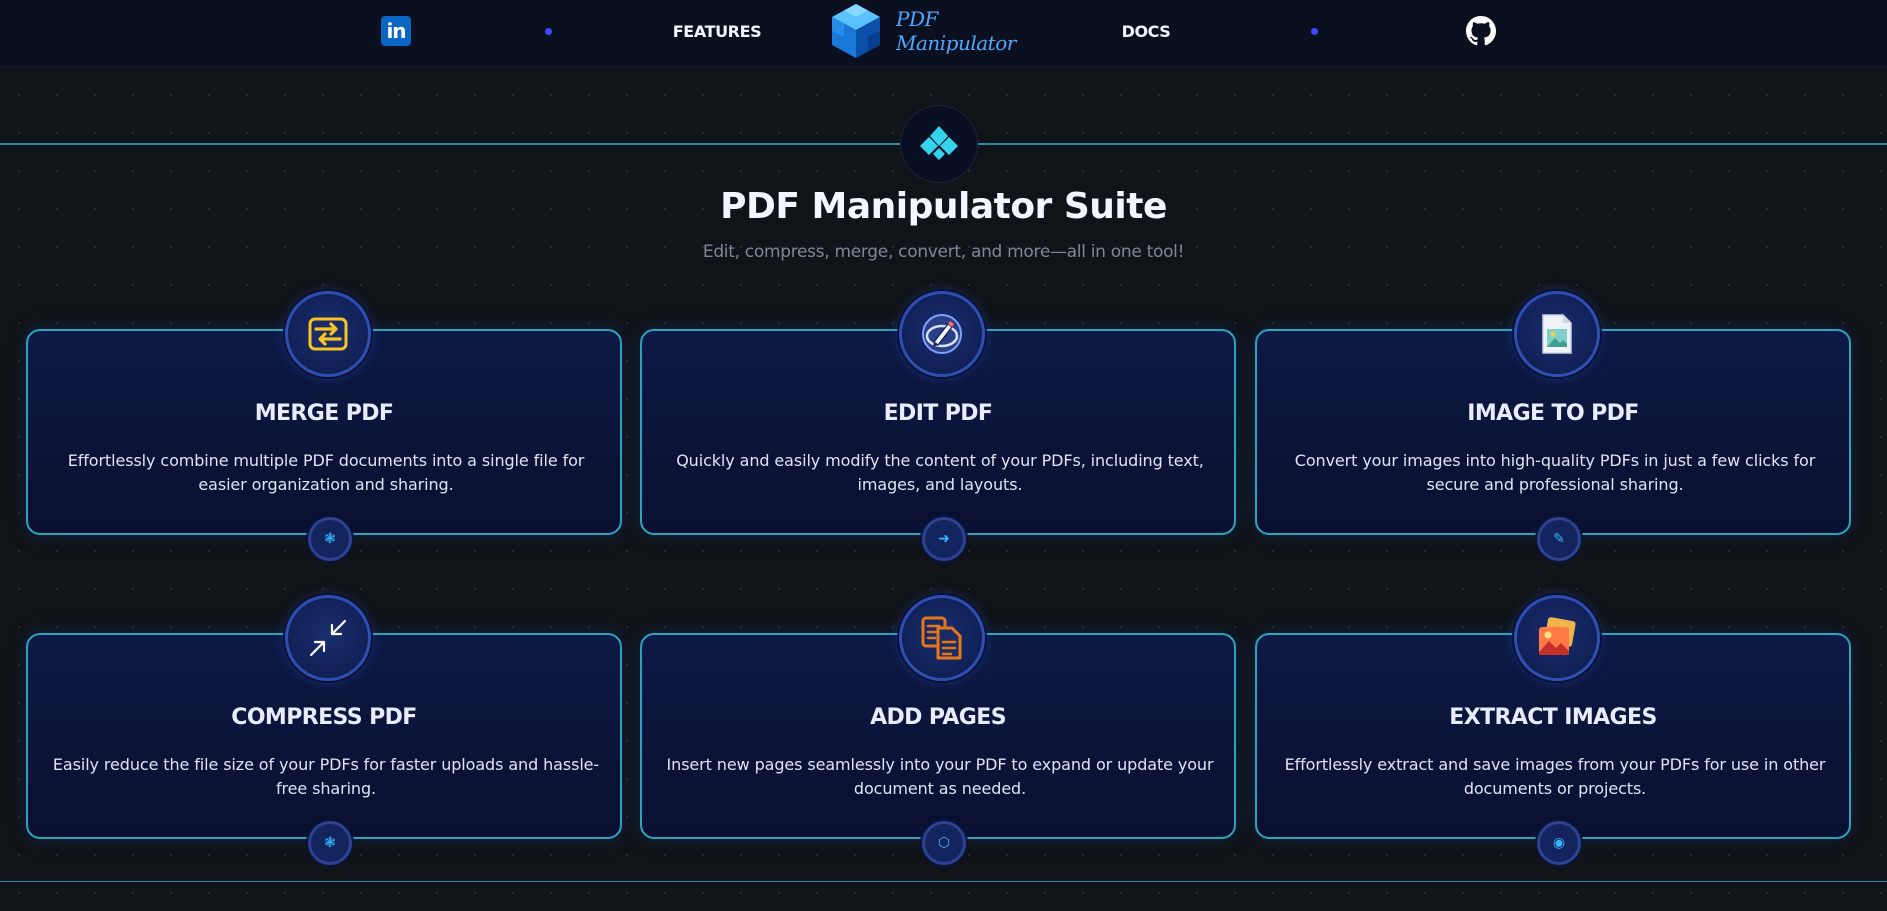 Image resolution: width=1887 pixels, height=911 pixels. What do you see at coordinates (324, 717) in the screenshot?
I see `card-title: COMPRESS PDF` at bounding box center [324, 717].